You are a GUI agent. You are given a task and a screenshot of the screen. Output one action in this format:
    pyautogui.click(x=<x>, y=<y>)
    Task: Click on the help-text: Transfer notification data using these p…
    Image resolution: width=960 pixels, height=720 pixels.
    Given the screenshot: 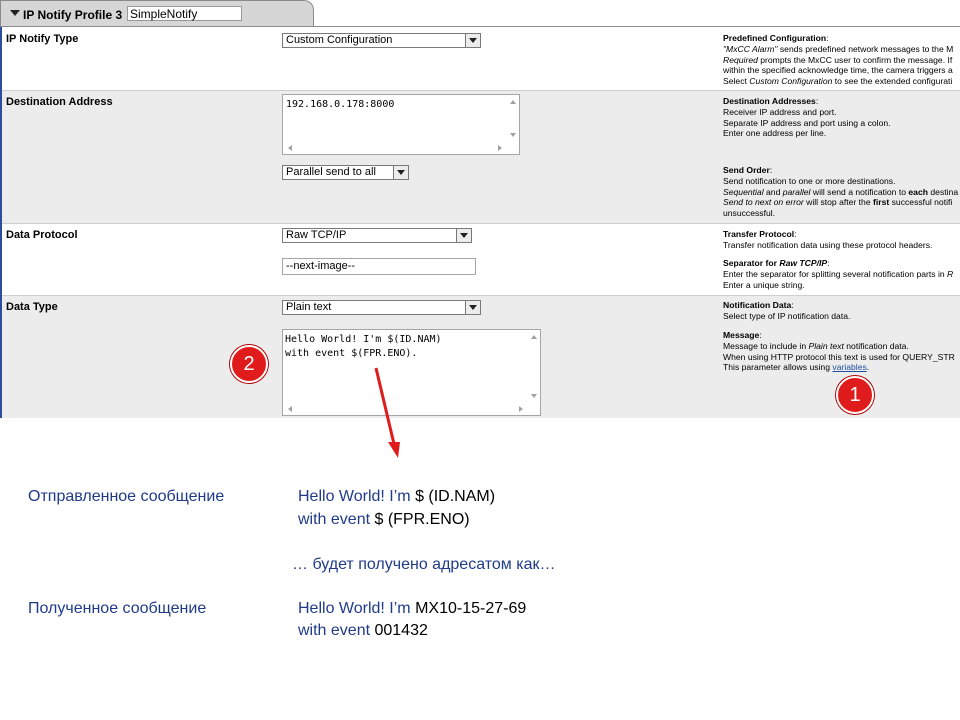 What is the action you would take?
    pyautogui.click(x=828, y=244)
    